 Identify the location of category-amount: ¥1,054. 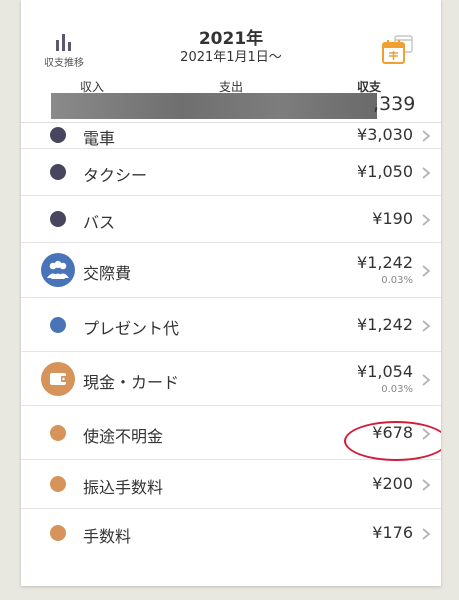
(385, 371).